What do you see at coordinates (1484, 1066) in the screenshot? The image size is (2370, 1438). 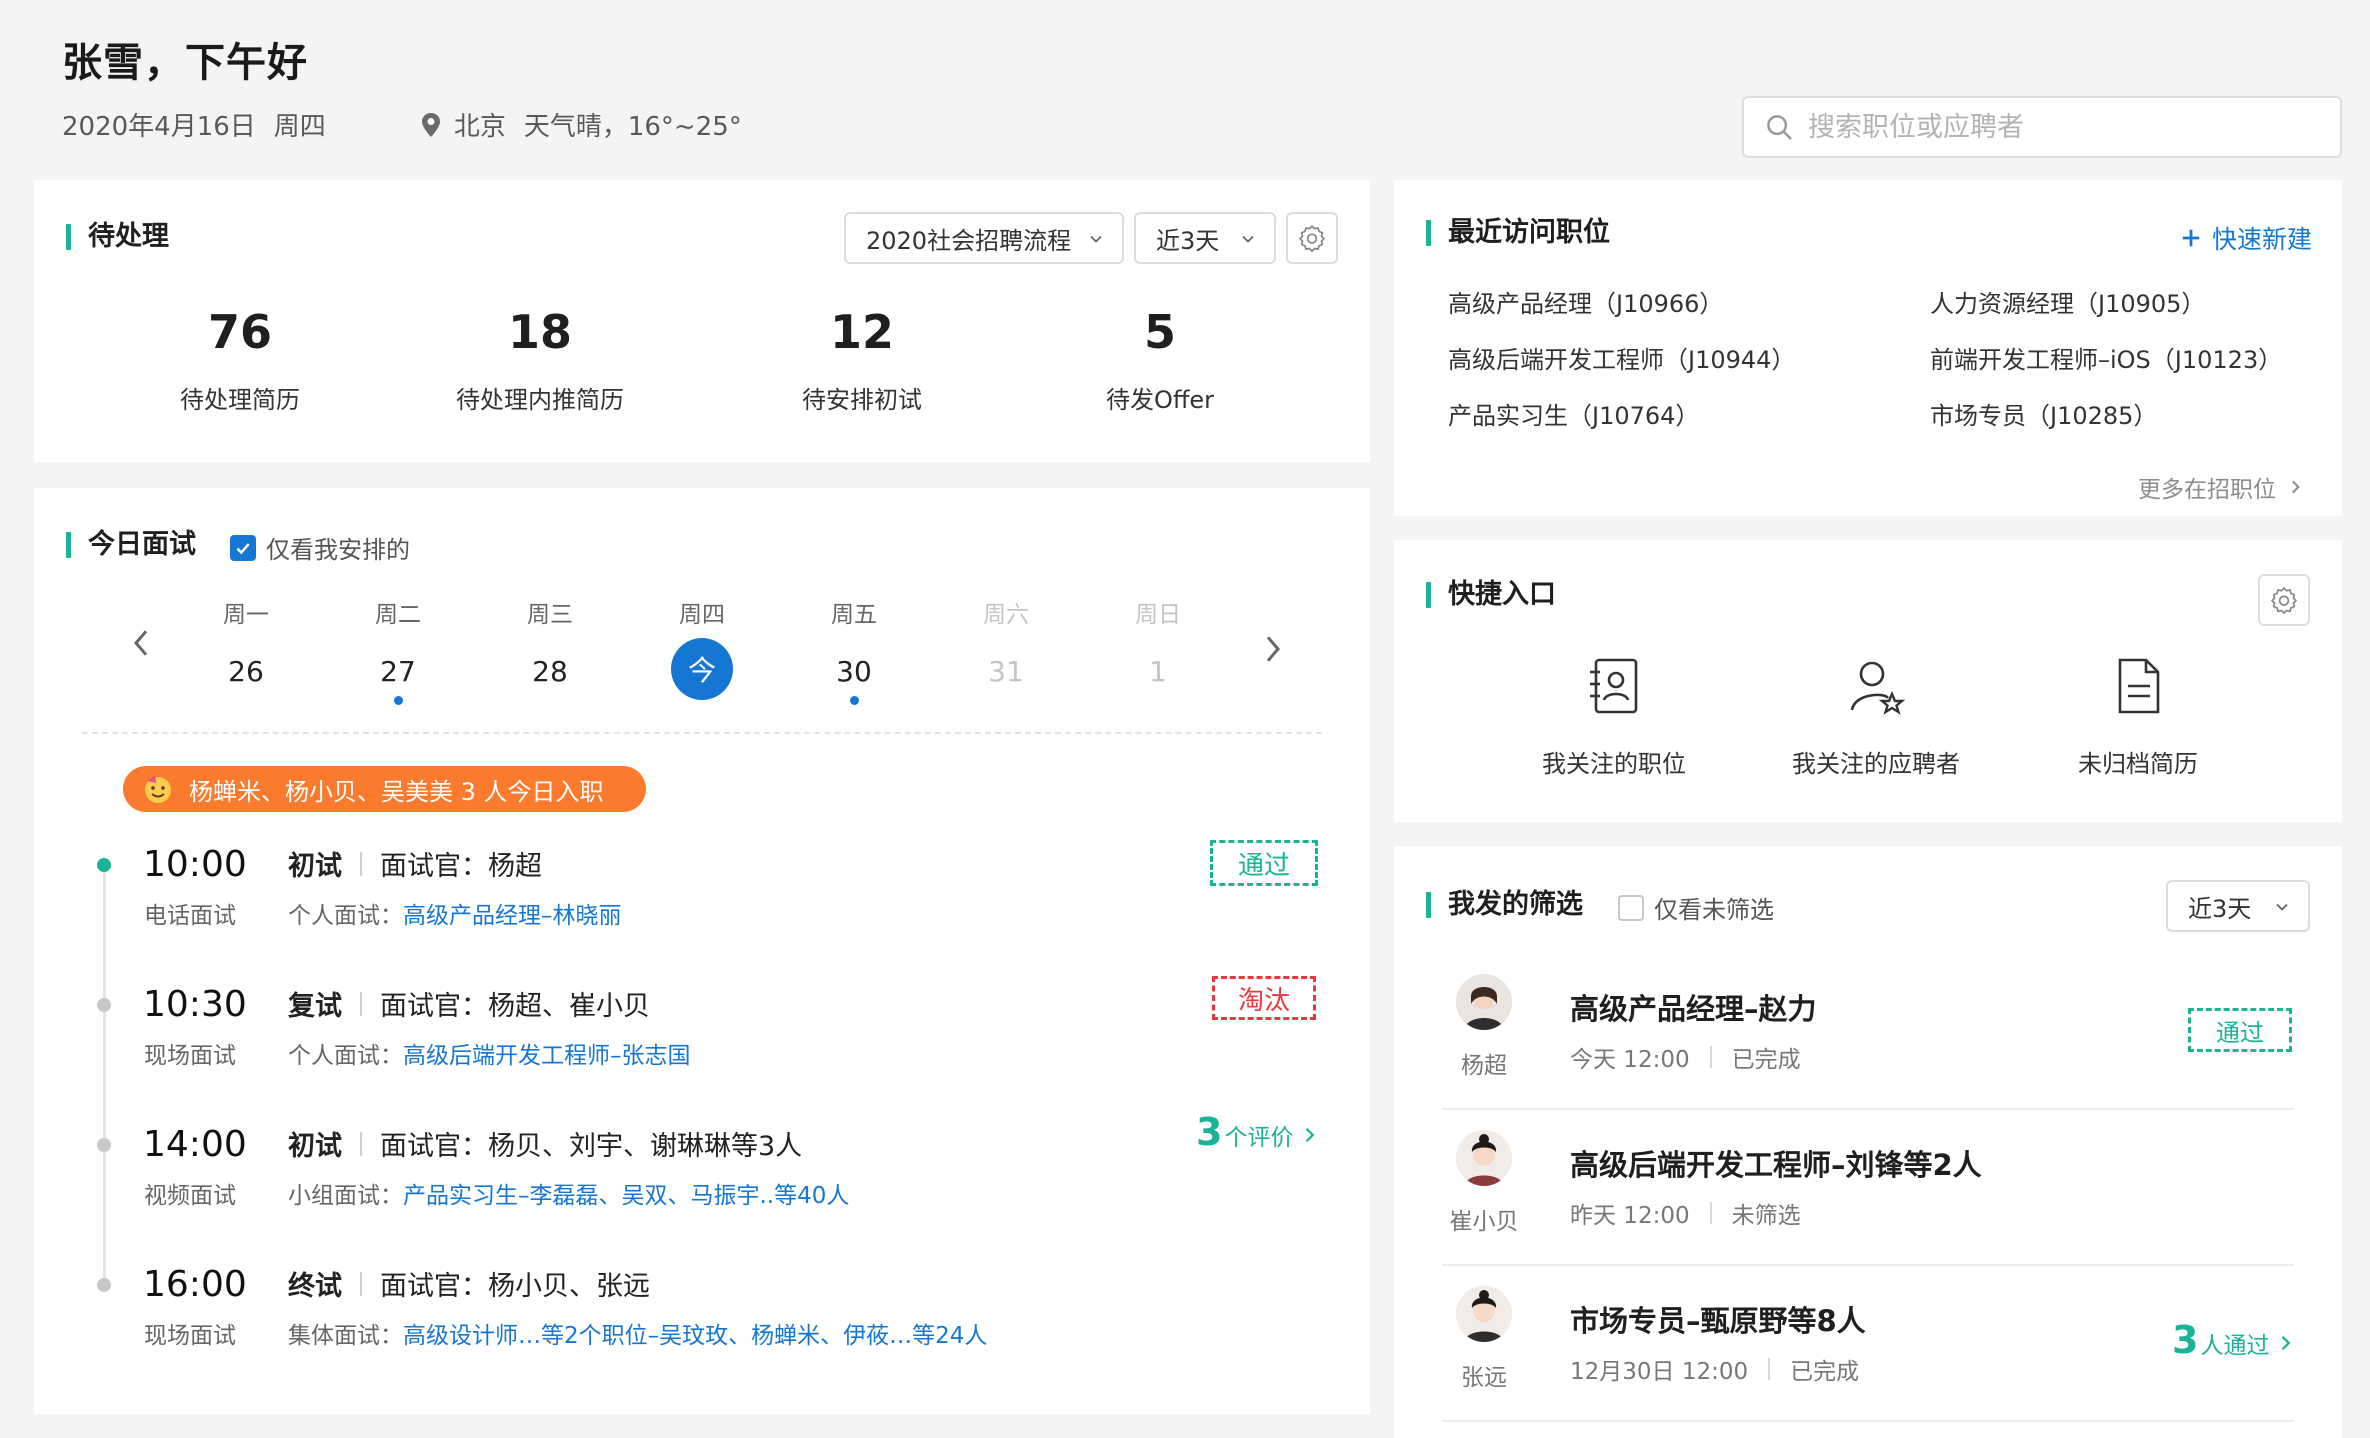 I see `screener-name: 杨超` at bounding box center [1484, 1066].